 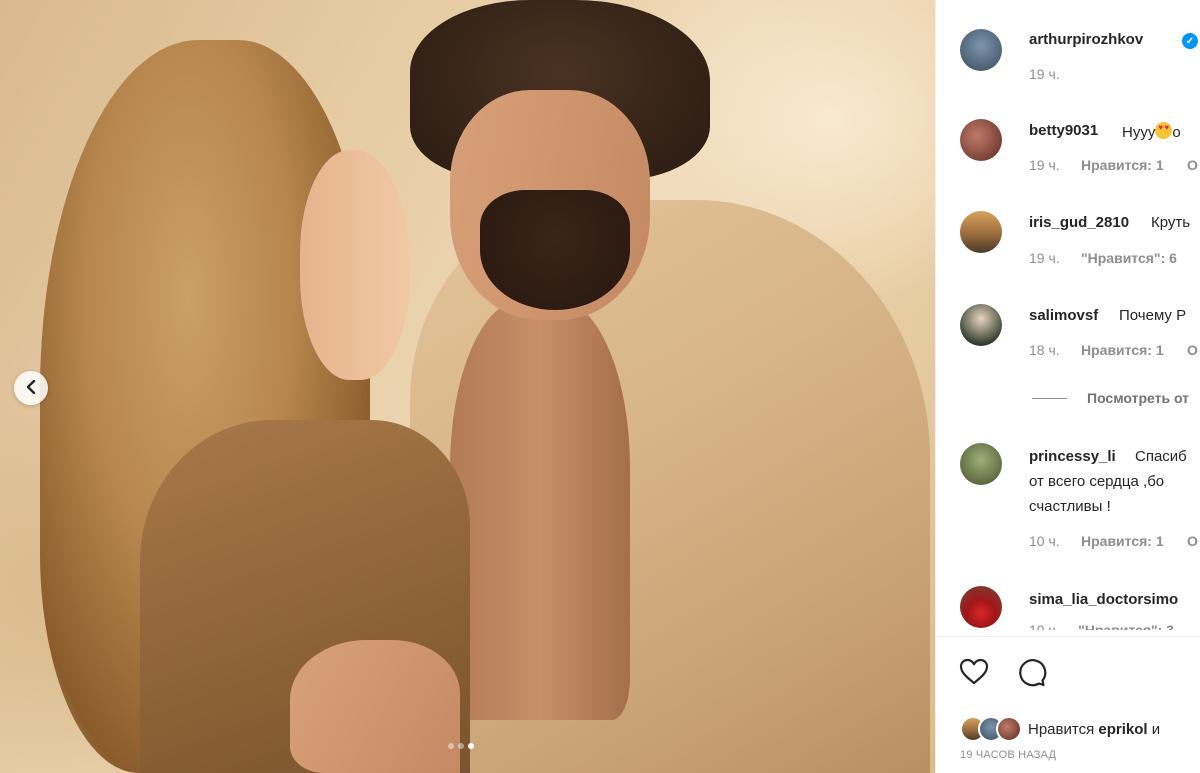 What do you see at coordinates (1161, 456) in the screenshot?
I see `comment-text: Спасиб` at bounding box center [1161, 456].